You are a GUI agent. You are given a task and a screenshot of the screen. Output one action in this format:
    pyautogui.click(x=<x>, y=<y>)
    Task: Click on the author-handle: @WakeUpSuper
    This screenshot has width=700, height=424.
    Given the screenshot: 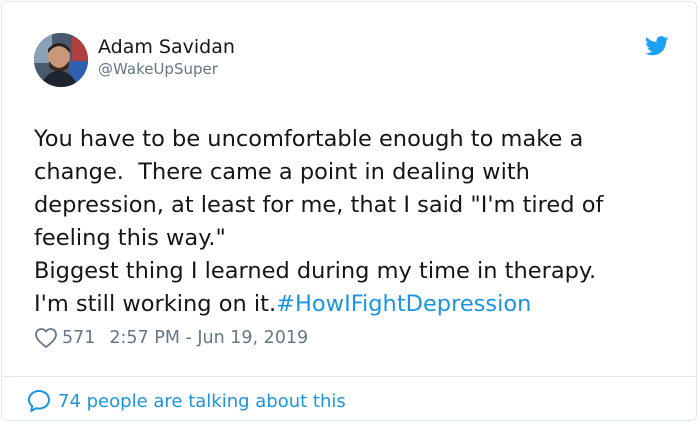 What is the action you would take?
    pyautogui.click(x=158, y=69)
    